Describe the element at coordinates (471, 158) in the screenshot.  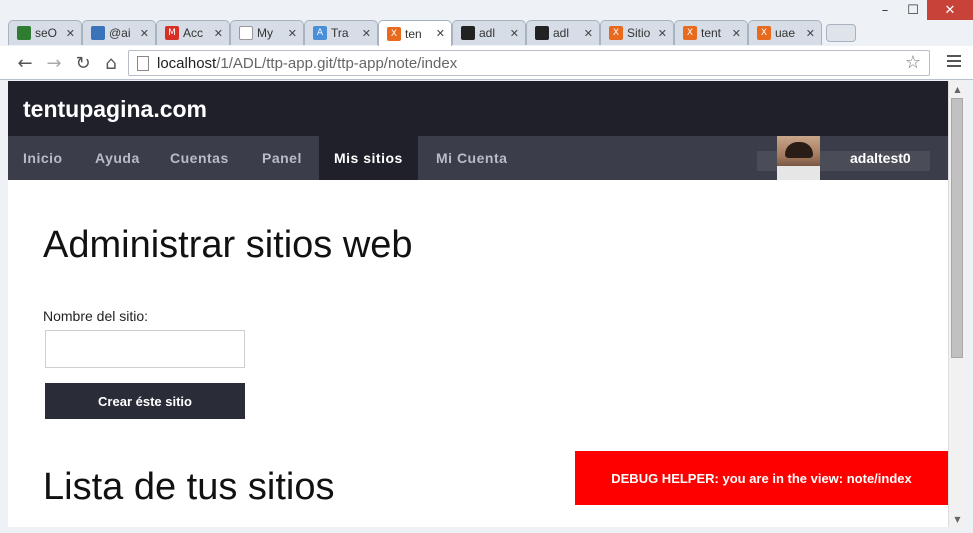
I see `nav-item-mi-cuenta: Mi Cuenta` at that location.